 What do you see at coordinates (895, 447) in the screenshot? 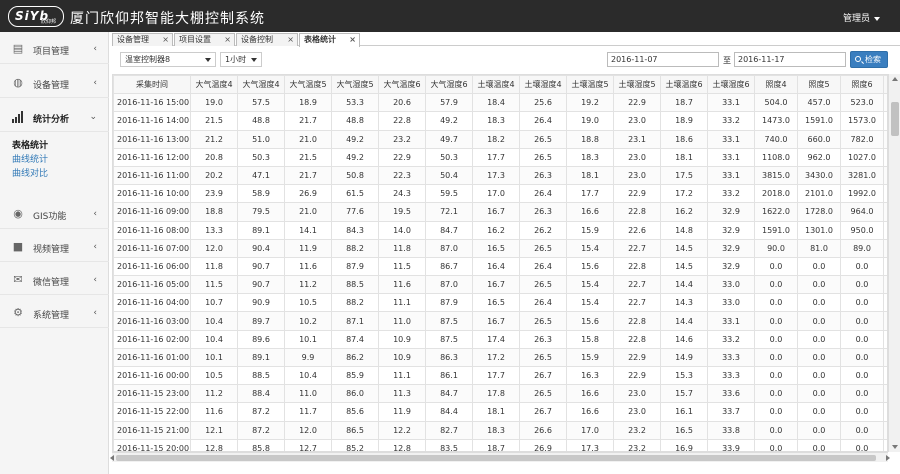
I see `scroll-down-icon` at bounding box center [895, 447].